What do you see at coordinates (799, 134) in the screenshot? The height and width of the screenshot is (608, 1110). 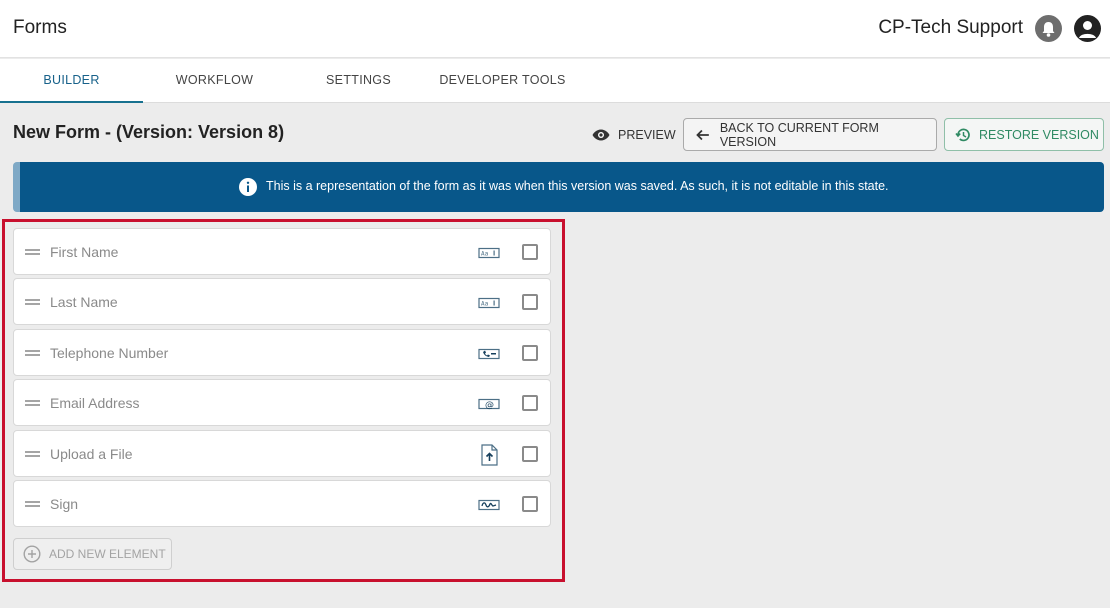 I see `back-label: BACK TO CURRENT FORM VERSION` at bounding box center [799, 134].